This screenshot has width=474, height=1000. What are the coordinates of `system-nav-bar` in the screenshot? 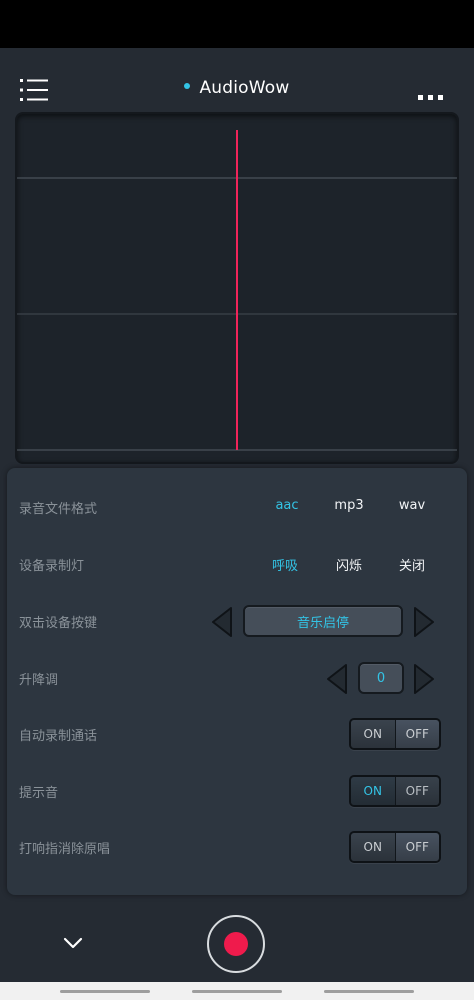 It's located at (237, 991).